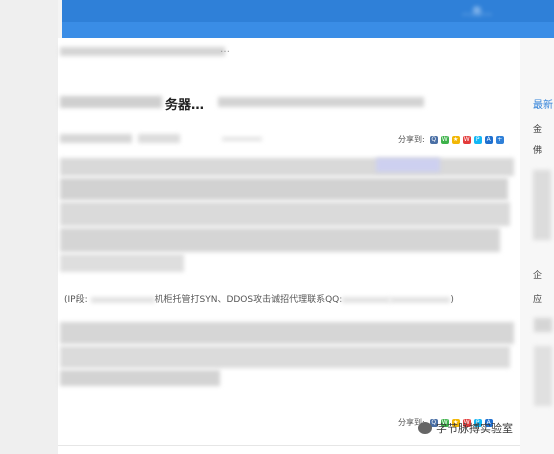 The height and width of the screenshot is (454, 554). Describe the element at coordinates (466, 139) in the screenshot. I see `weibo-icon: W` at that location.